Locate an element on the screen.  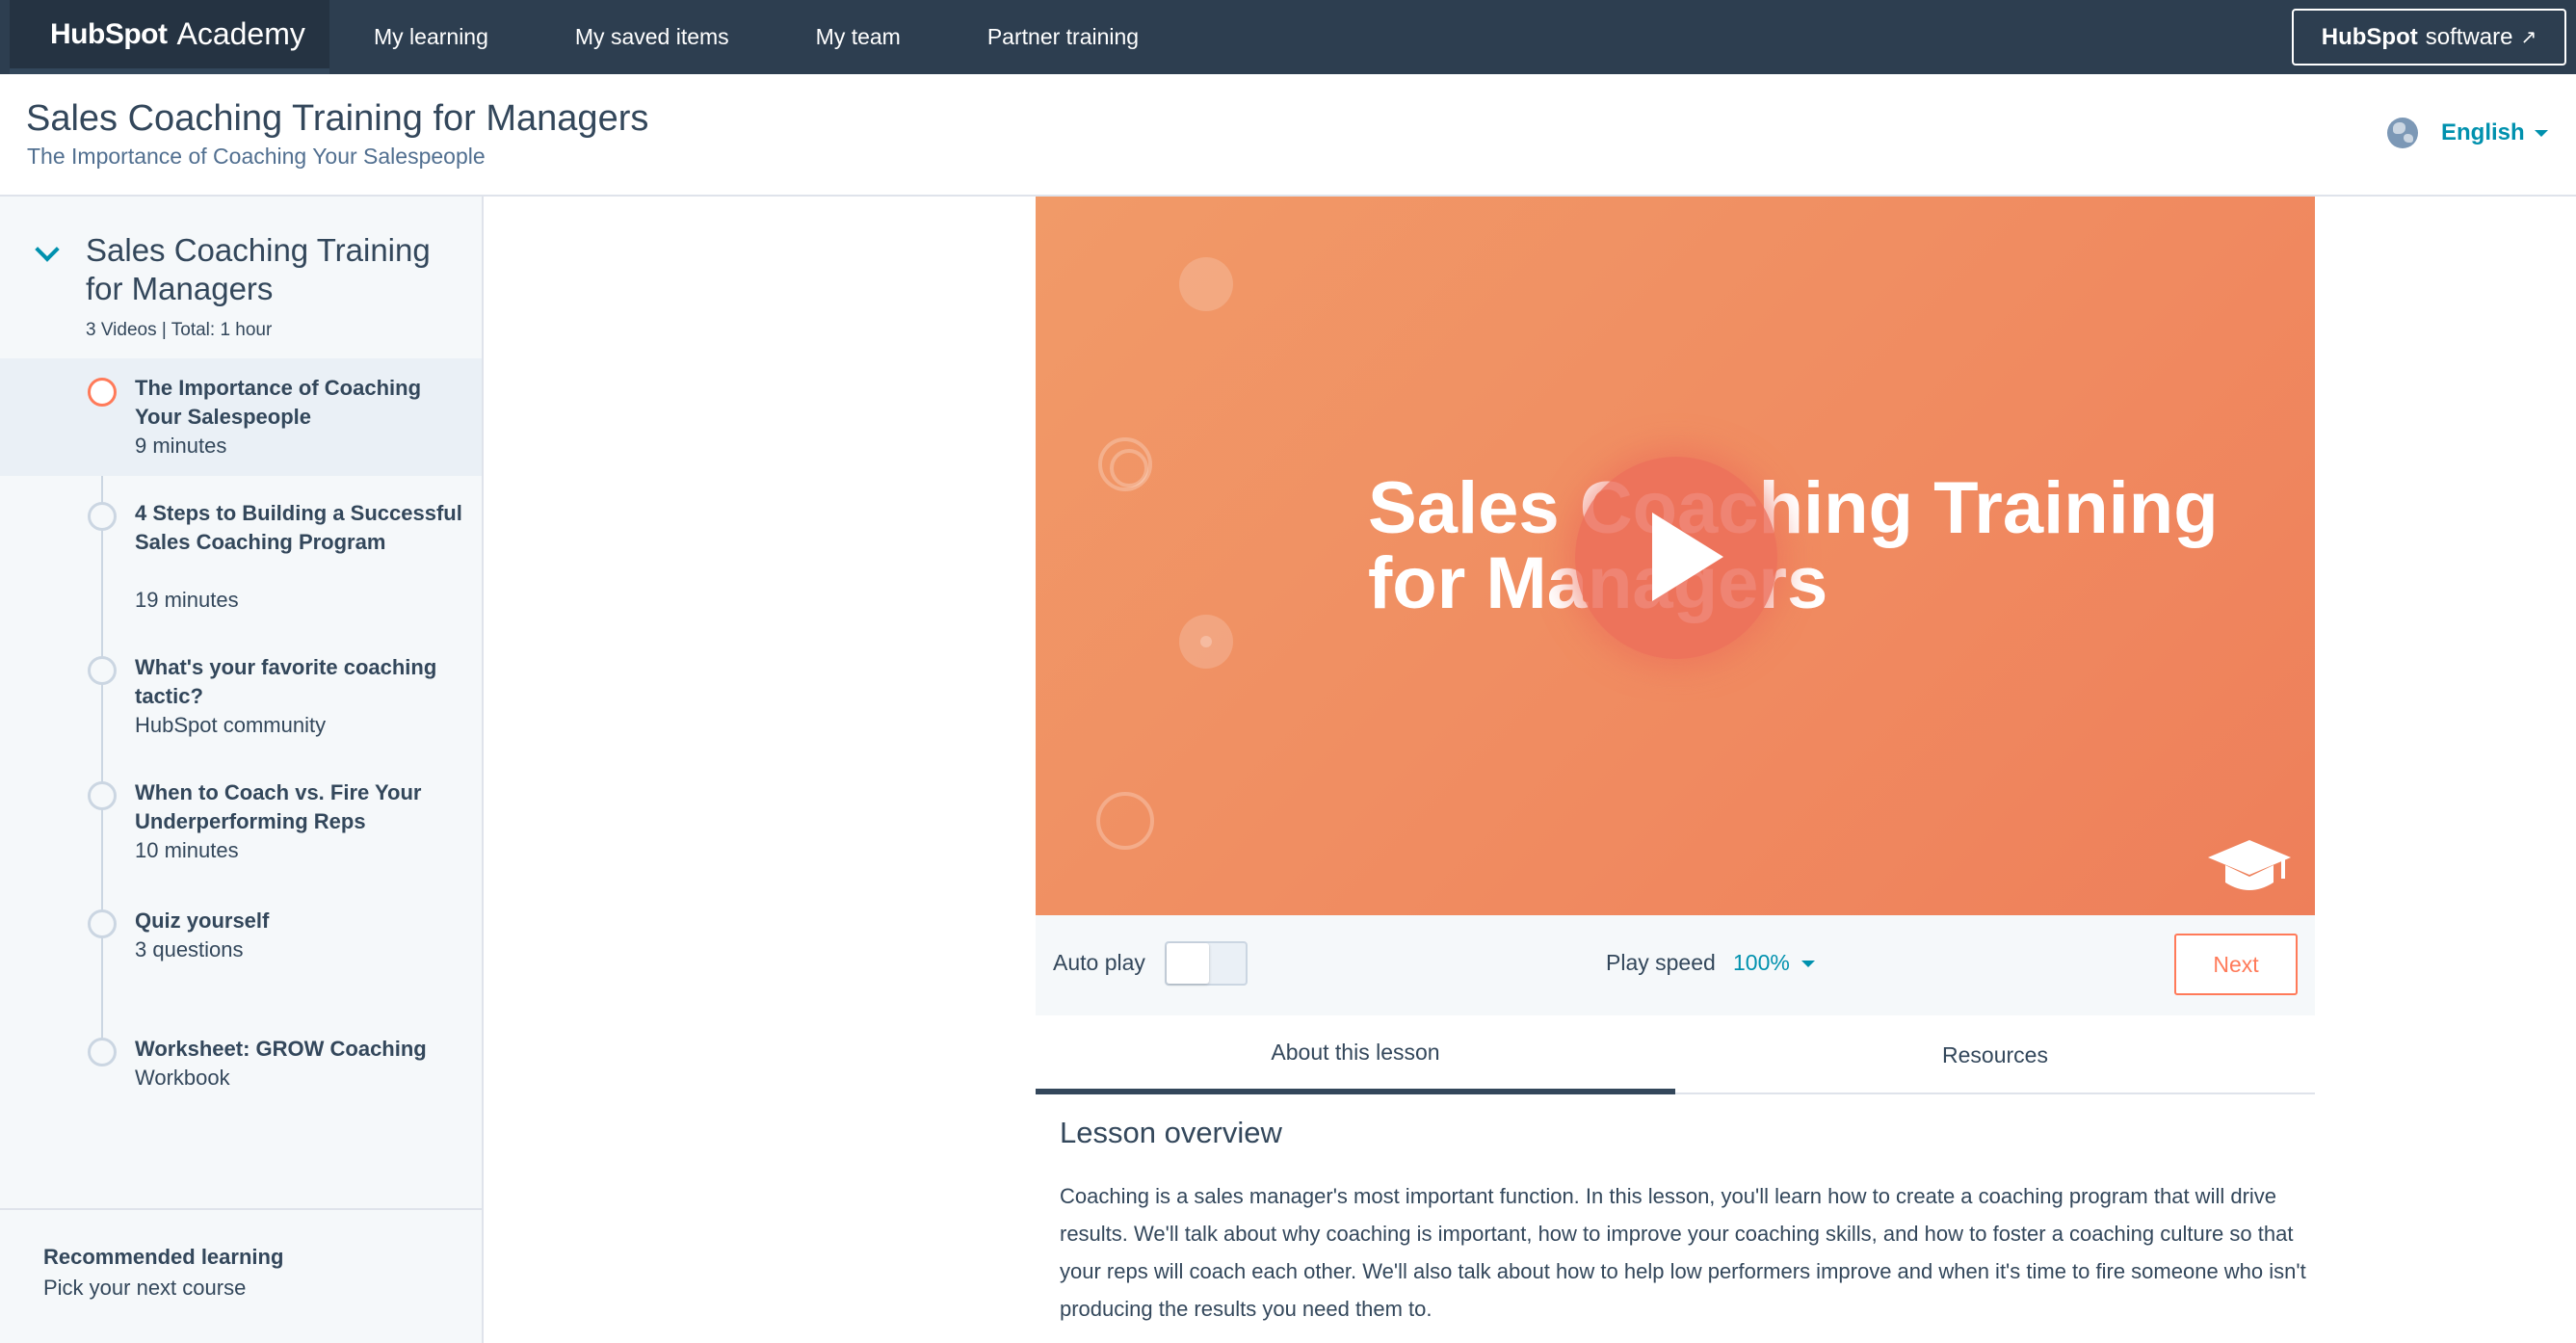
course-meta: 3 Videos | Total: 1 hour is located at coordinates (179, 330).